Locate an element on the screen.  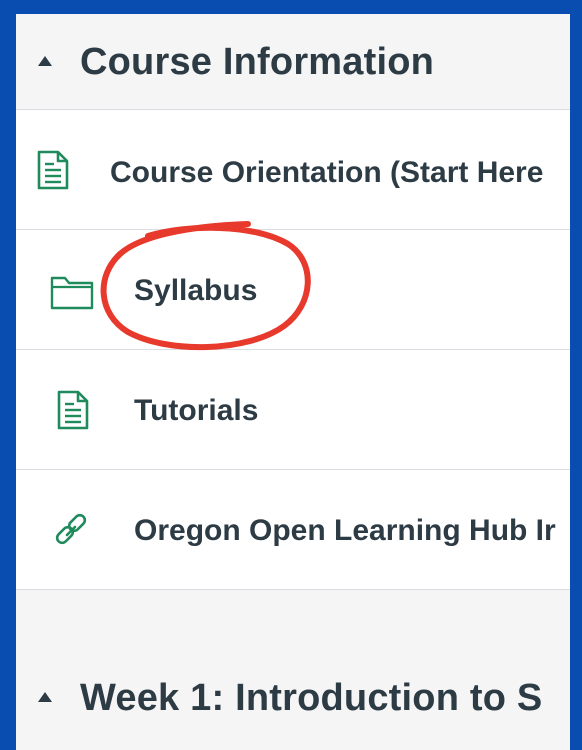
module-title: Week 1: Introduction to S is located at coordinates (311, 698).